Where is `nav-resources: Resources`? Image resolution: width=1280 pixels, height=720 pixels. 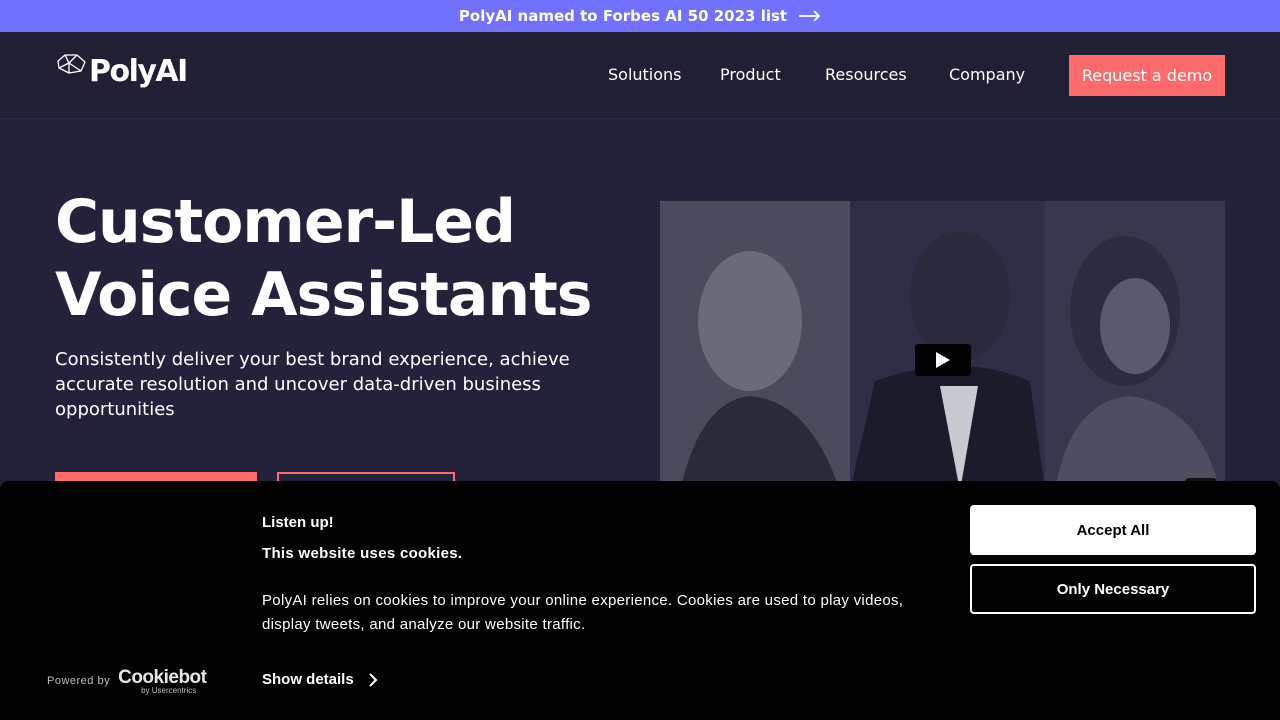
nav-resources: Resources is located at coordinates (866, 74).